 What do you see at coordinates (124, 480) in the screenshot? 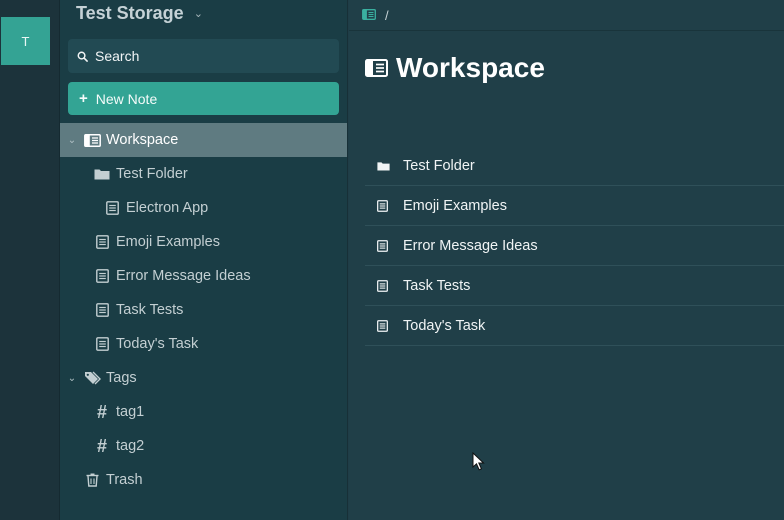
I see `sidebar-item-label: Trash` at bounding box center [124, 480].